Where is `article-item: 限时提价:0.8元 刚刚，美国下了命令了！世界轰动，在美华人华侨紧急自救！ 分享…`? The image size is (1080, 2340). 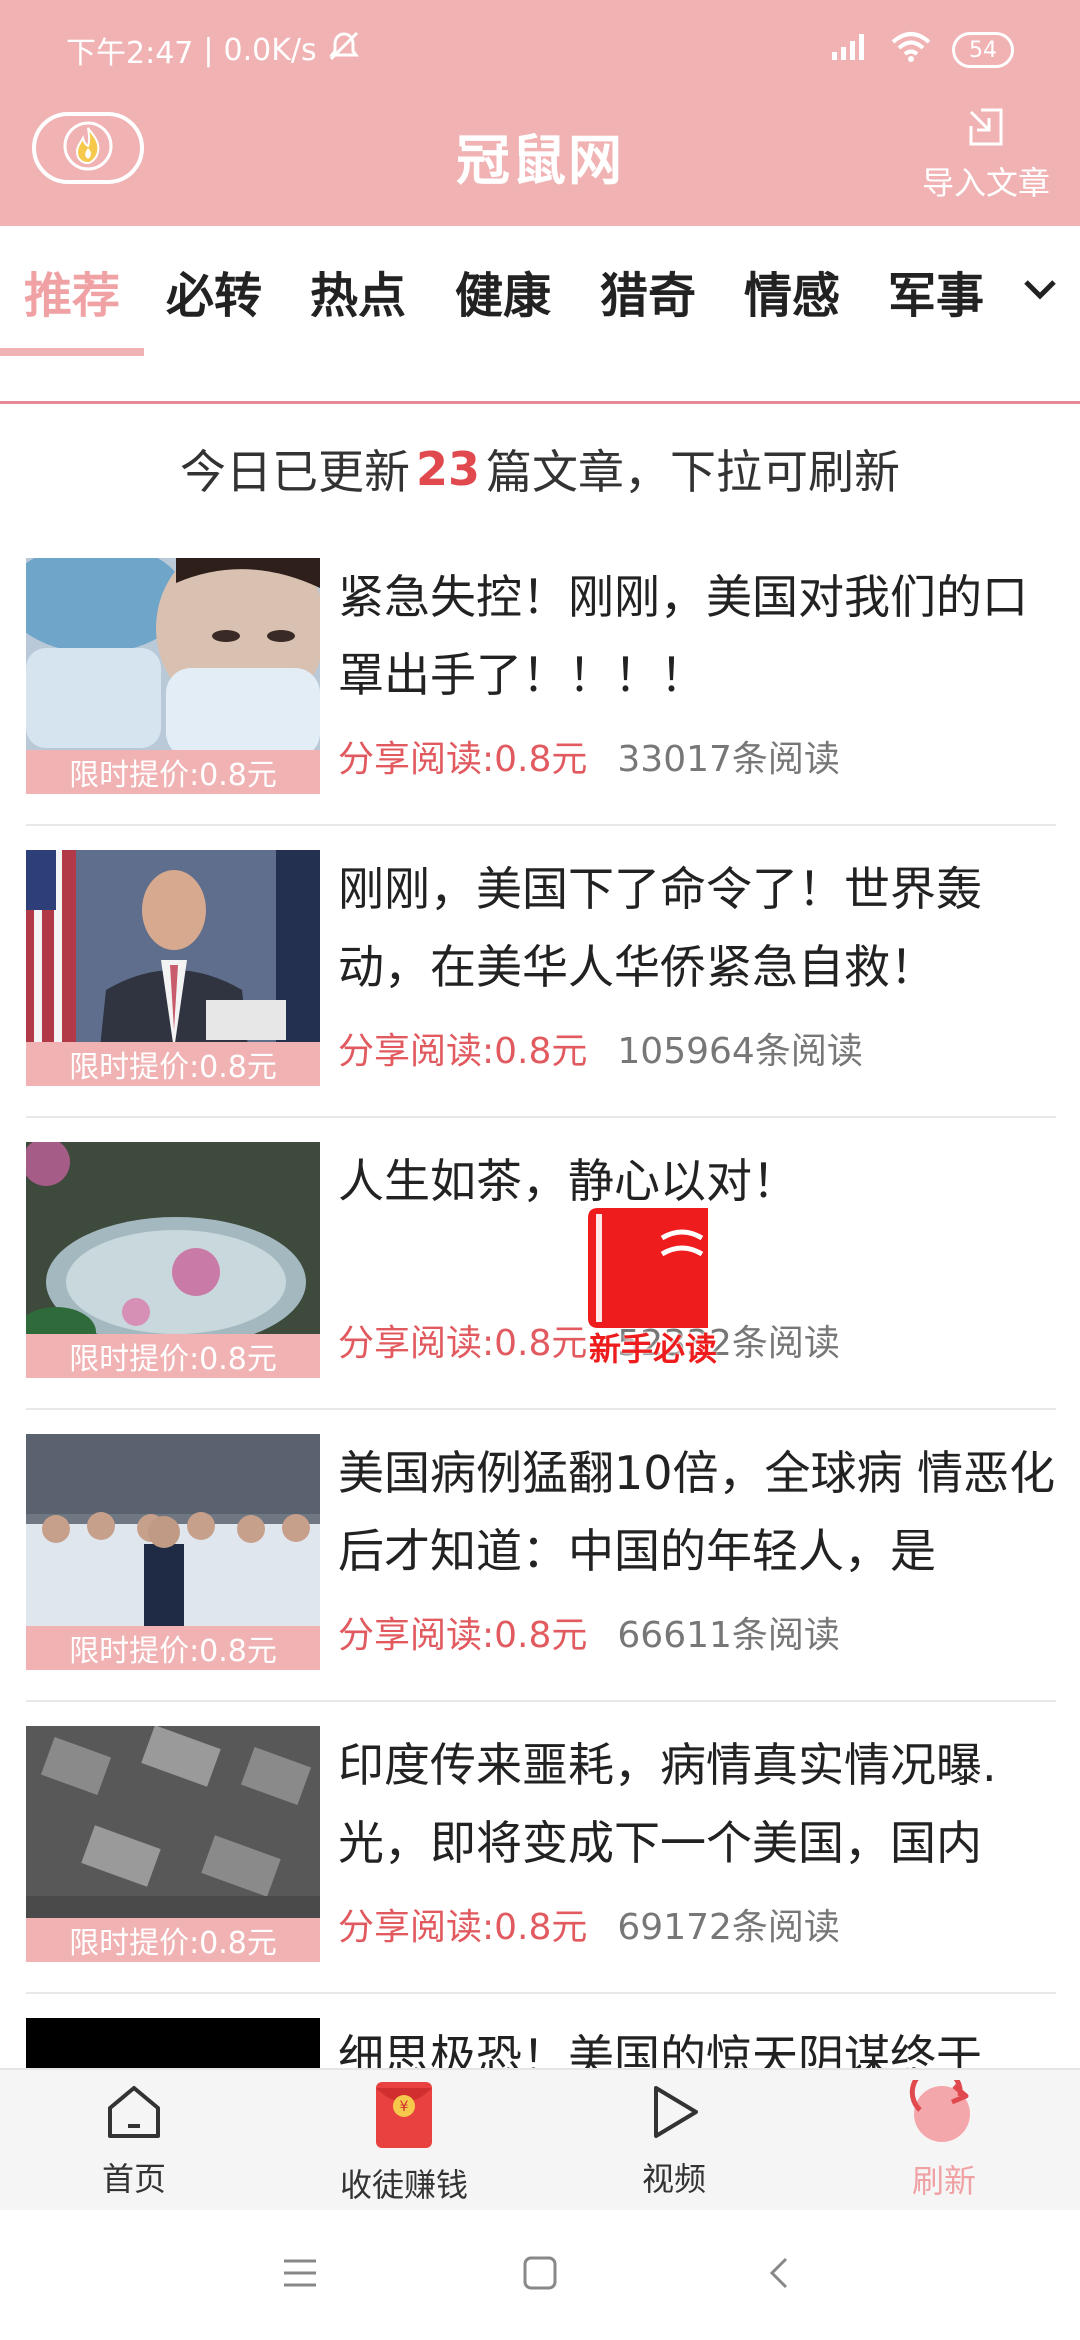 article-item: 限时提价:0.8元 刚刚，美国下了命令了！世界轰动，在美华人华侨紧急自救！ 分享… is located at coordinates (541, 972).